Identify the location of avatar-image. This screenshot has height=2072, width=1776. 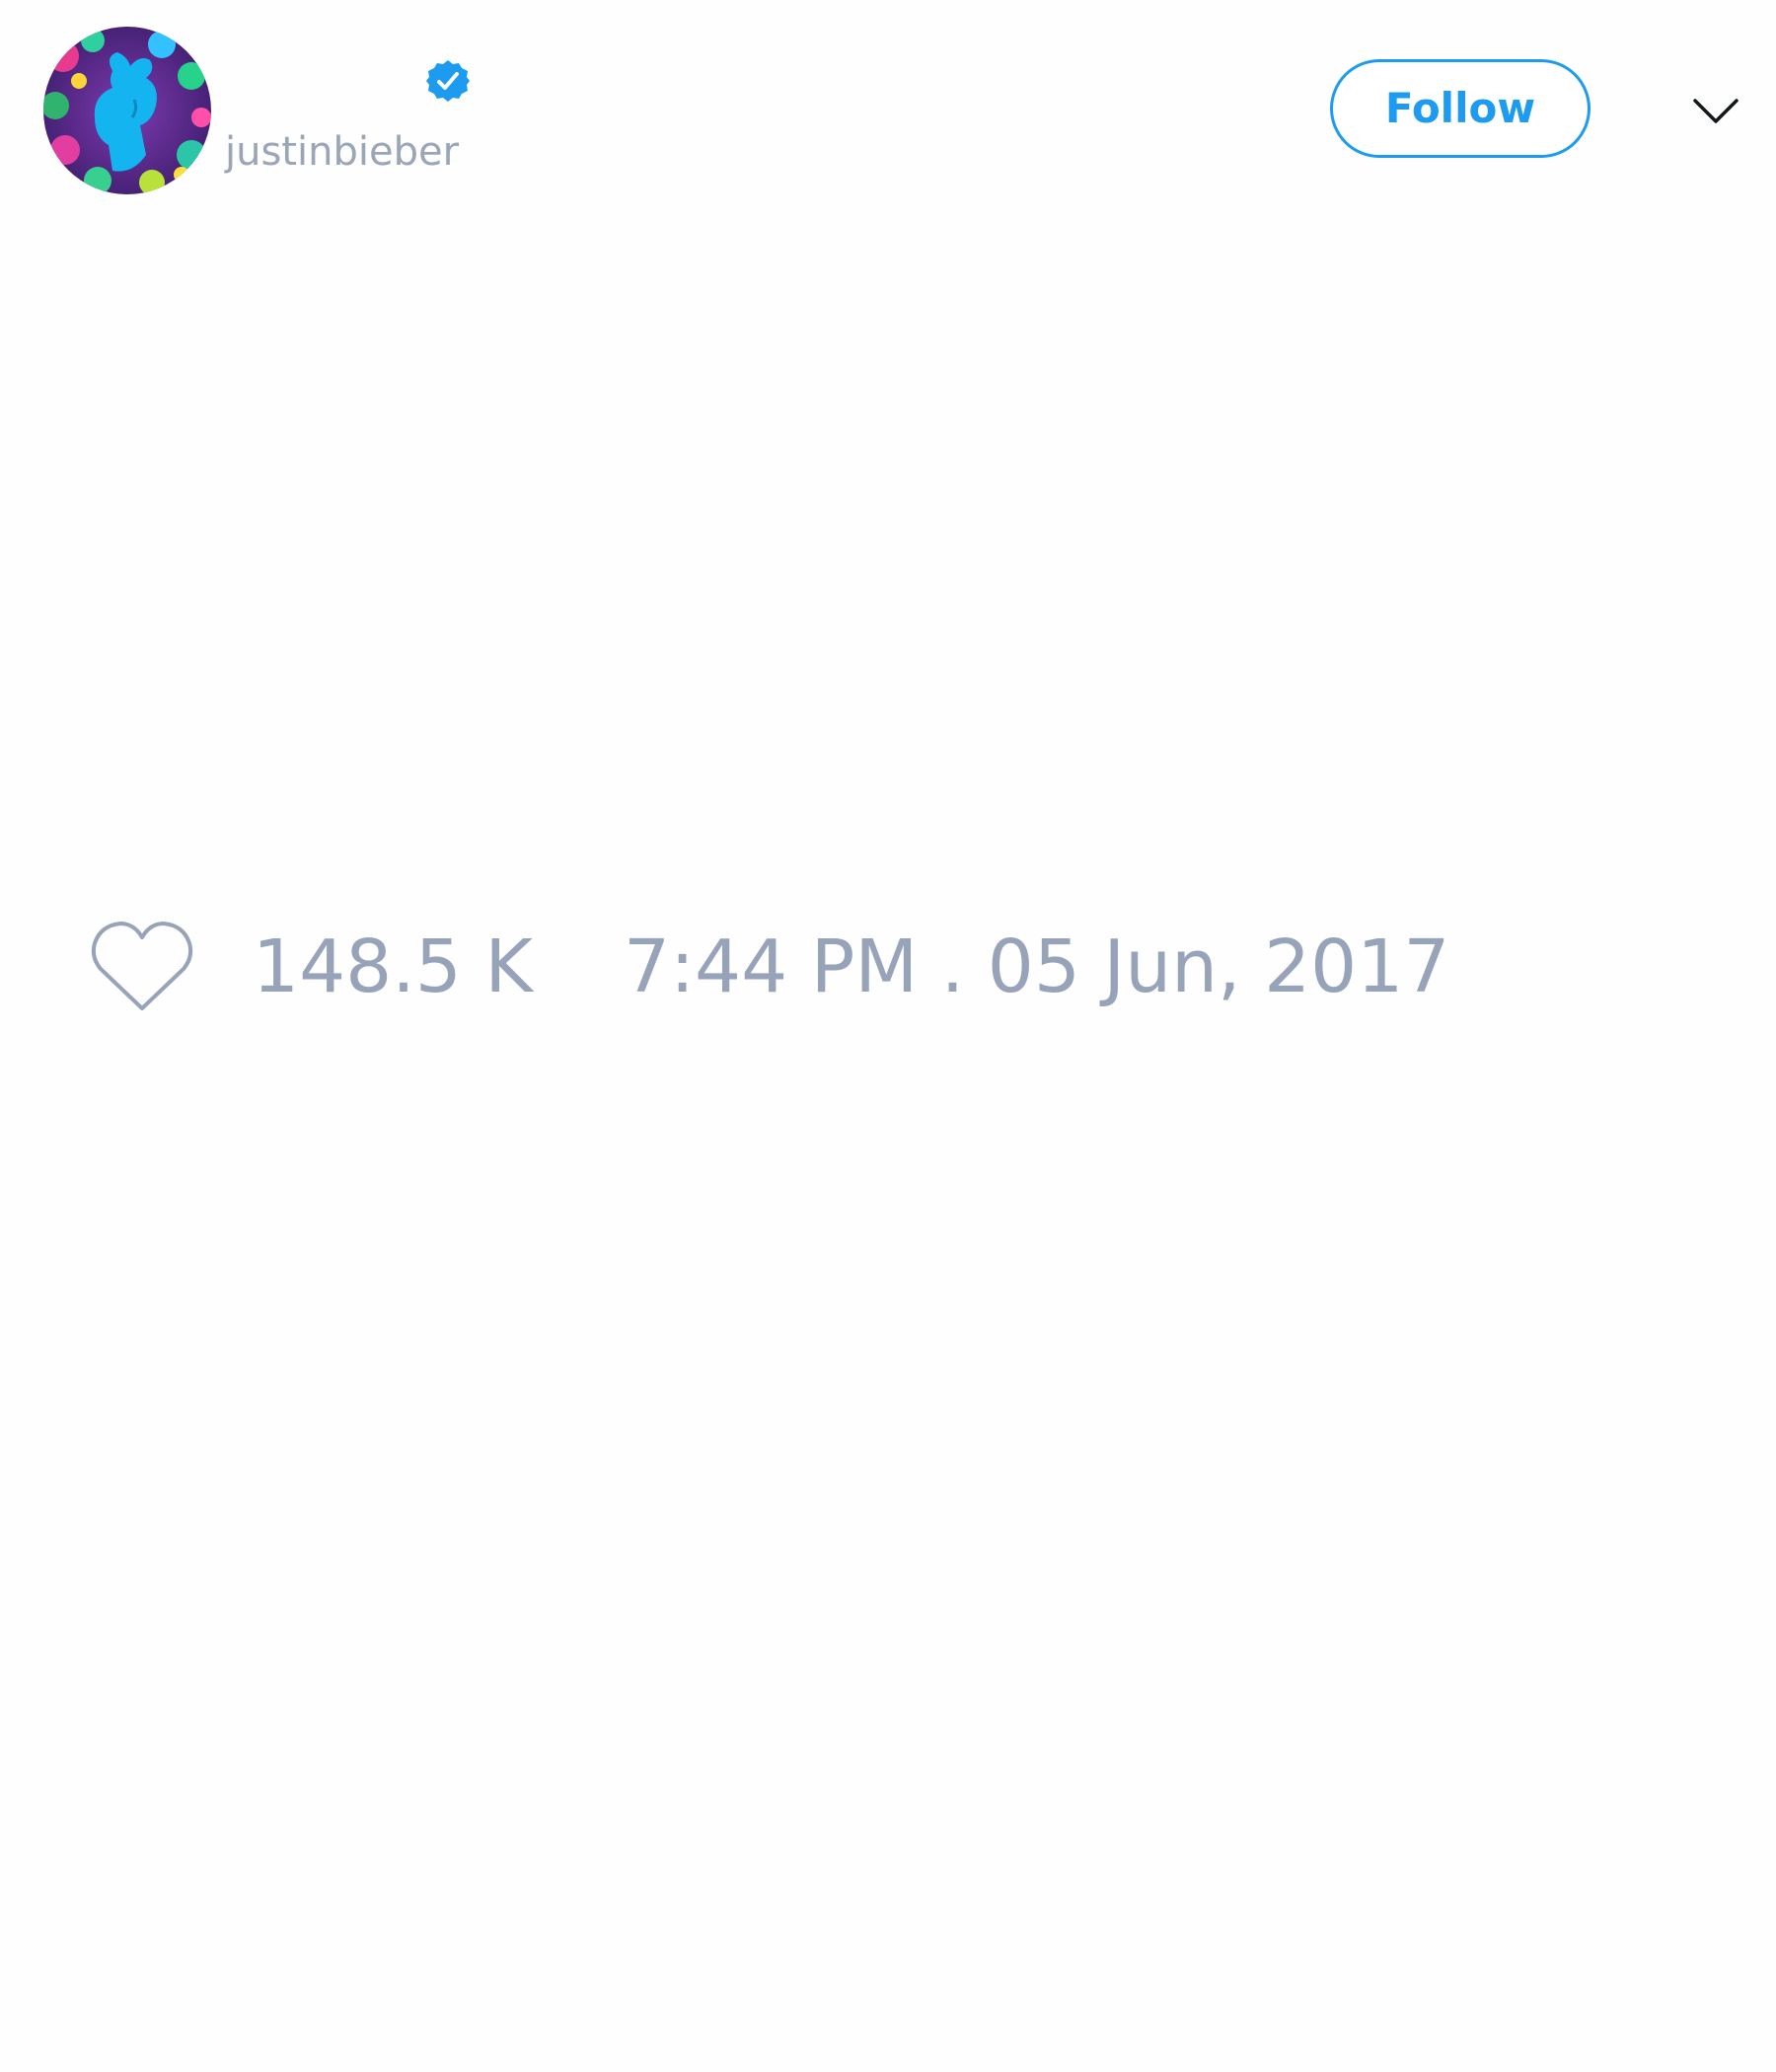
(127, 111).